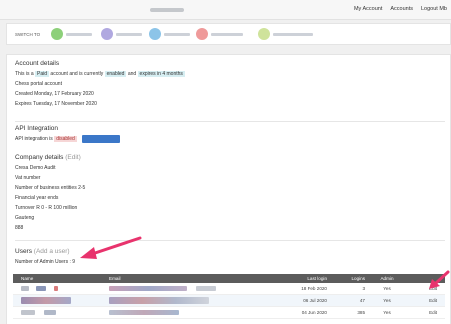  What do you see at coordinates (35, 168) in the screenshot?
I see `company-name: Cresa Demo Audit` at bounding box center [35, 168].